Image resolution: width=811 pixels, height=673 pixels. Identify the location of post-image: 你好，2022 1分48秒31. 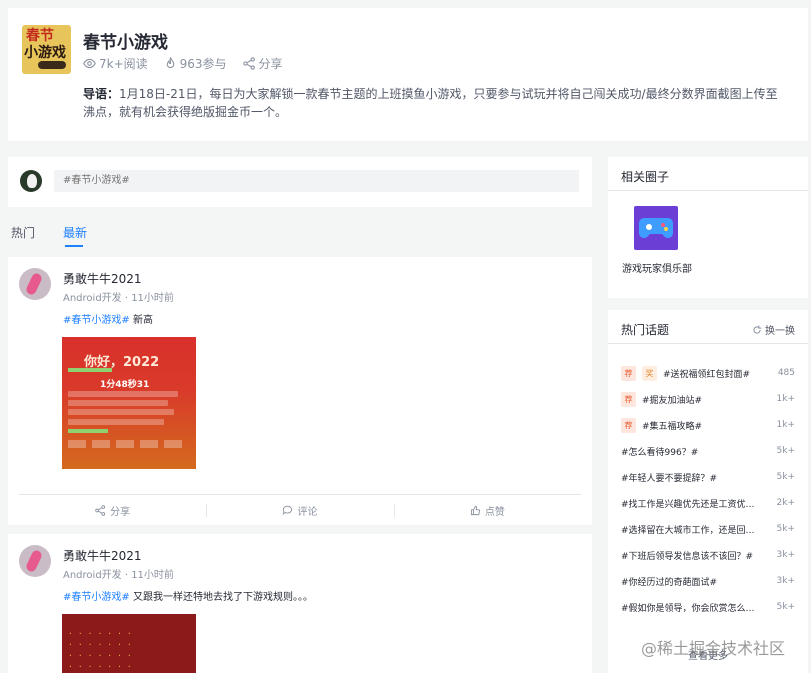
(129, 403).